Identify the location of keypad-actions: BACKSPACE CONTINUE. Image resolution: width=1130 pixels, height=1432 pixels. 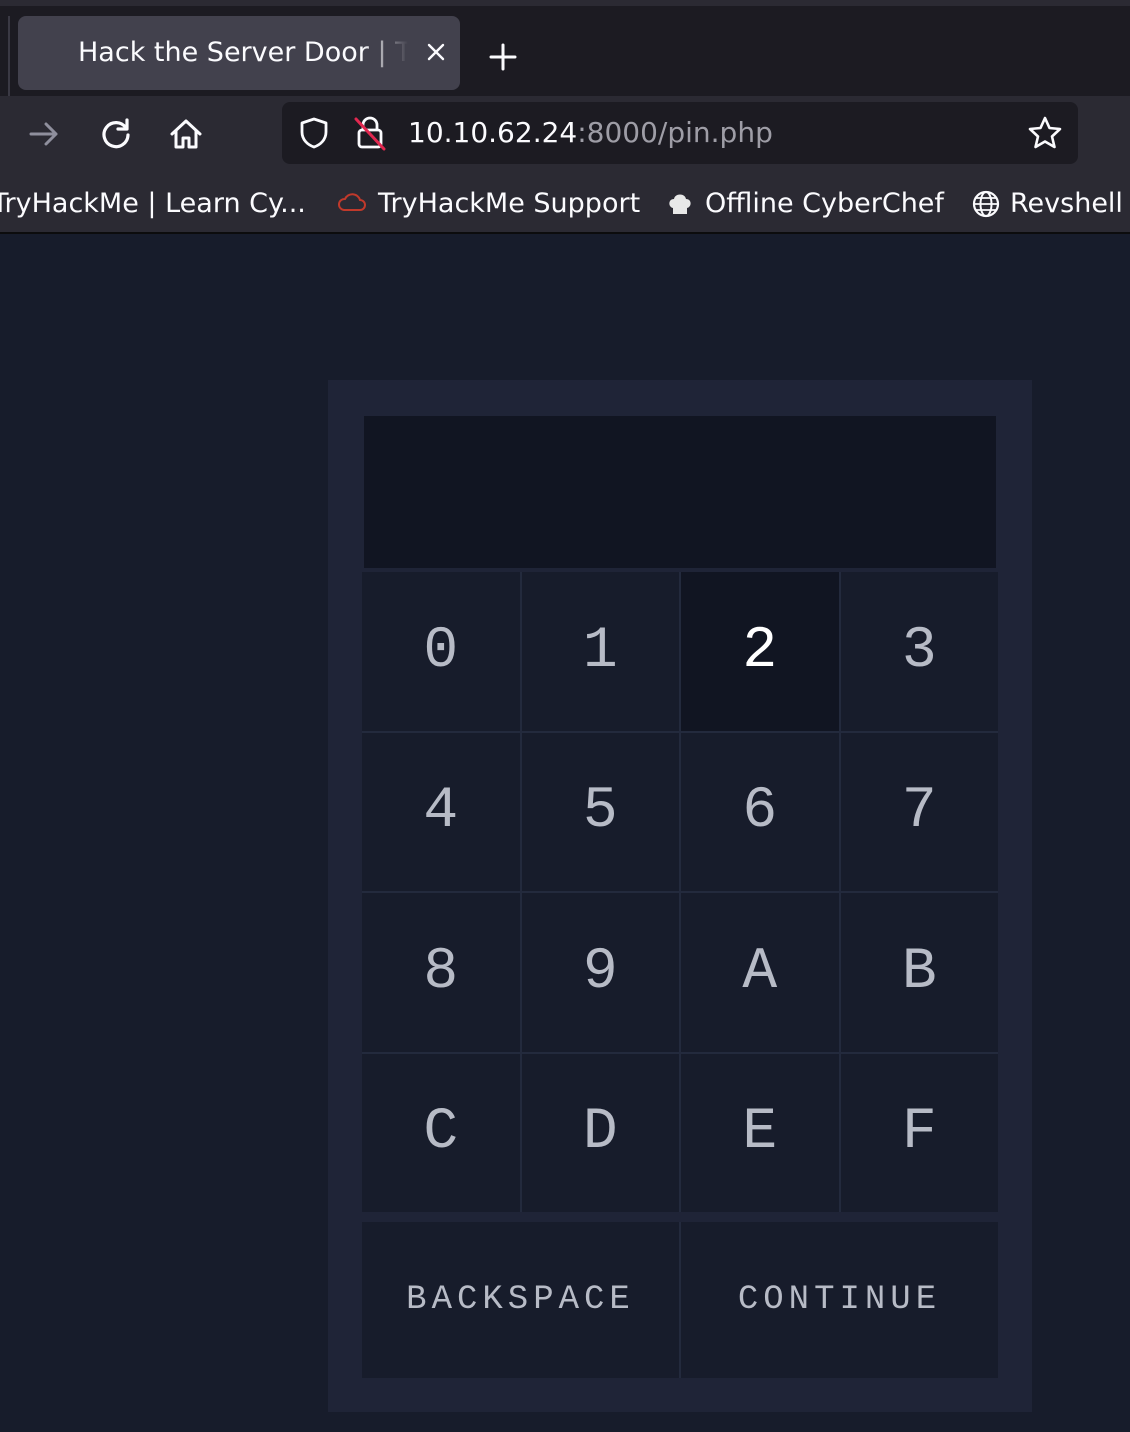
(680, 1300).